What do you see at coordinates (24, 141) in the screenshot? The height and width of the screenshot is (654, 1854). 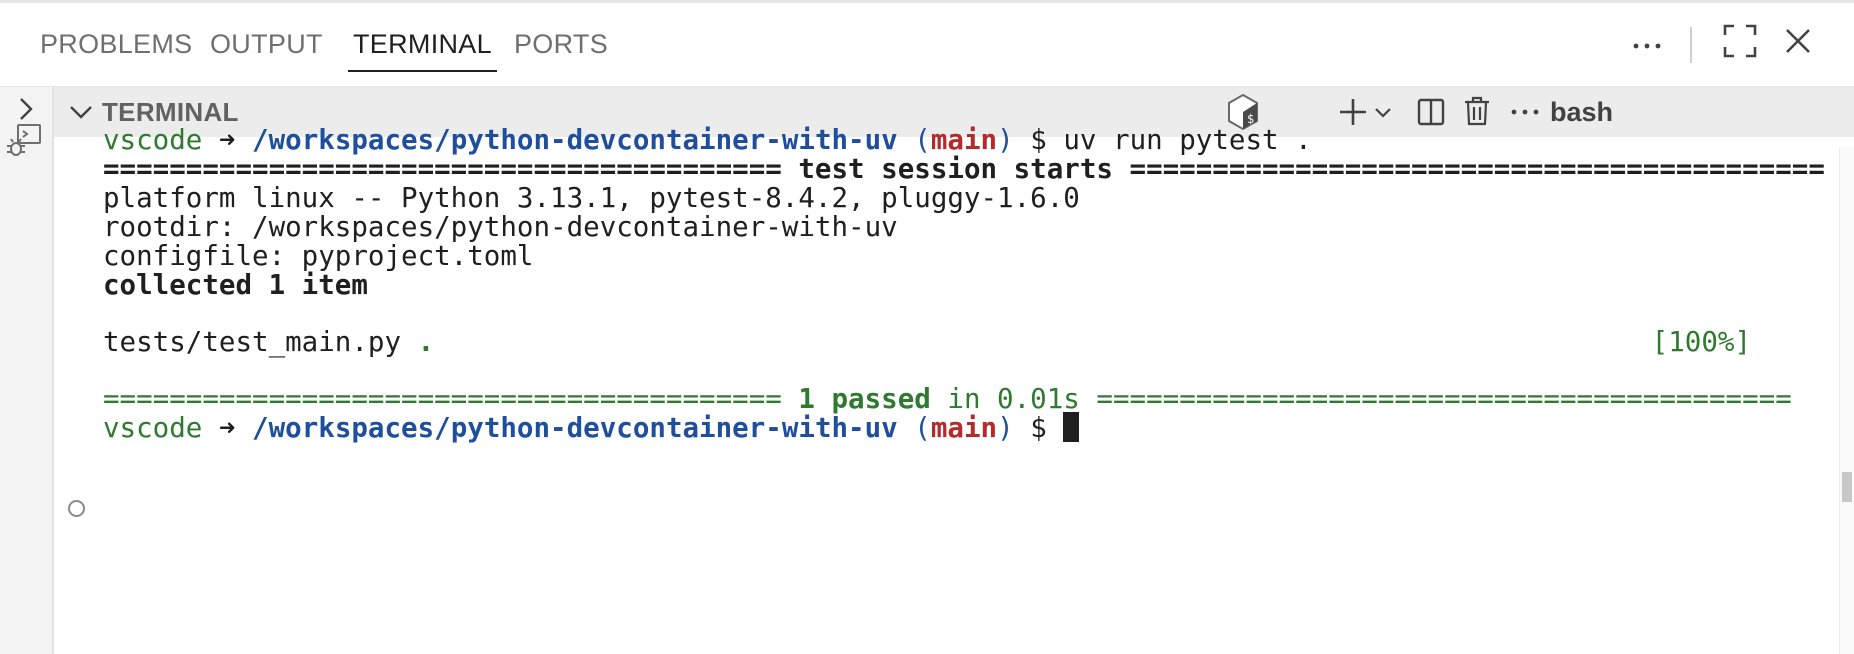 I see `debug-console-icon` at bounding box center [24, 141].